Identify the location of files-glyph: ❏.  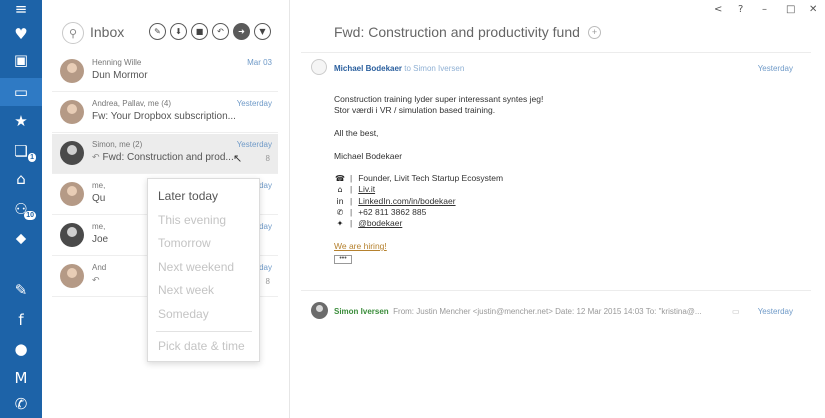
(21, 150).